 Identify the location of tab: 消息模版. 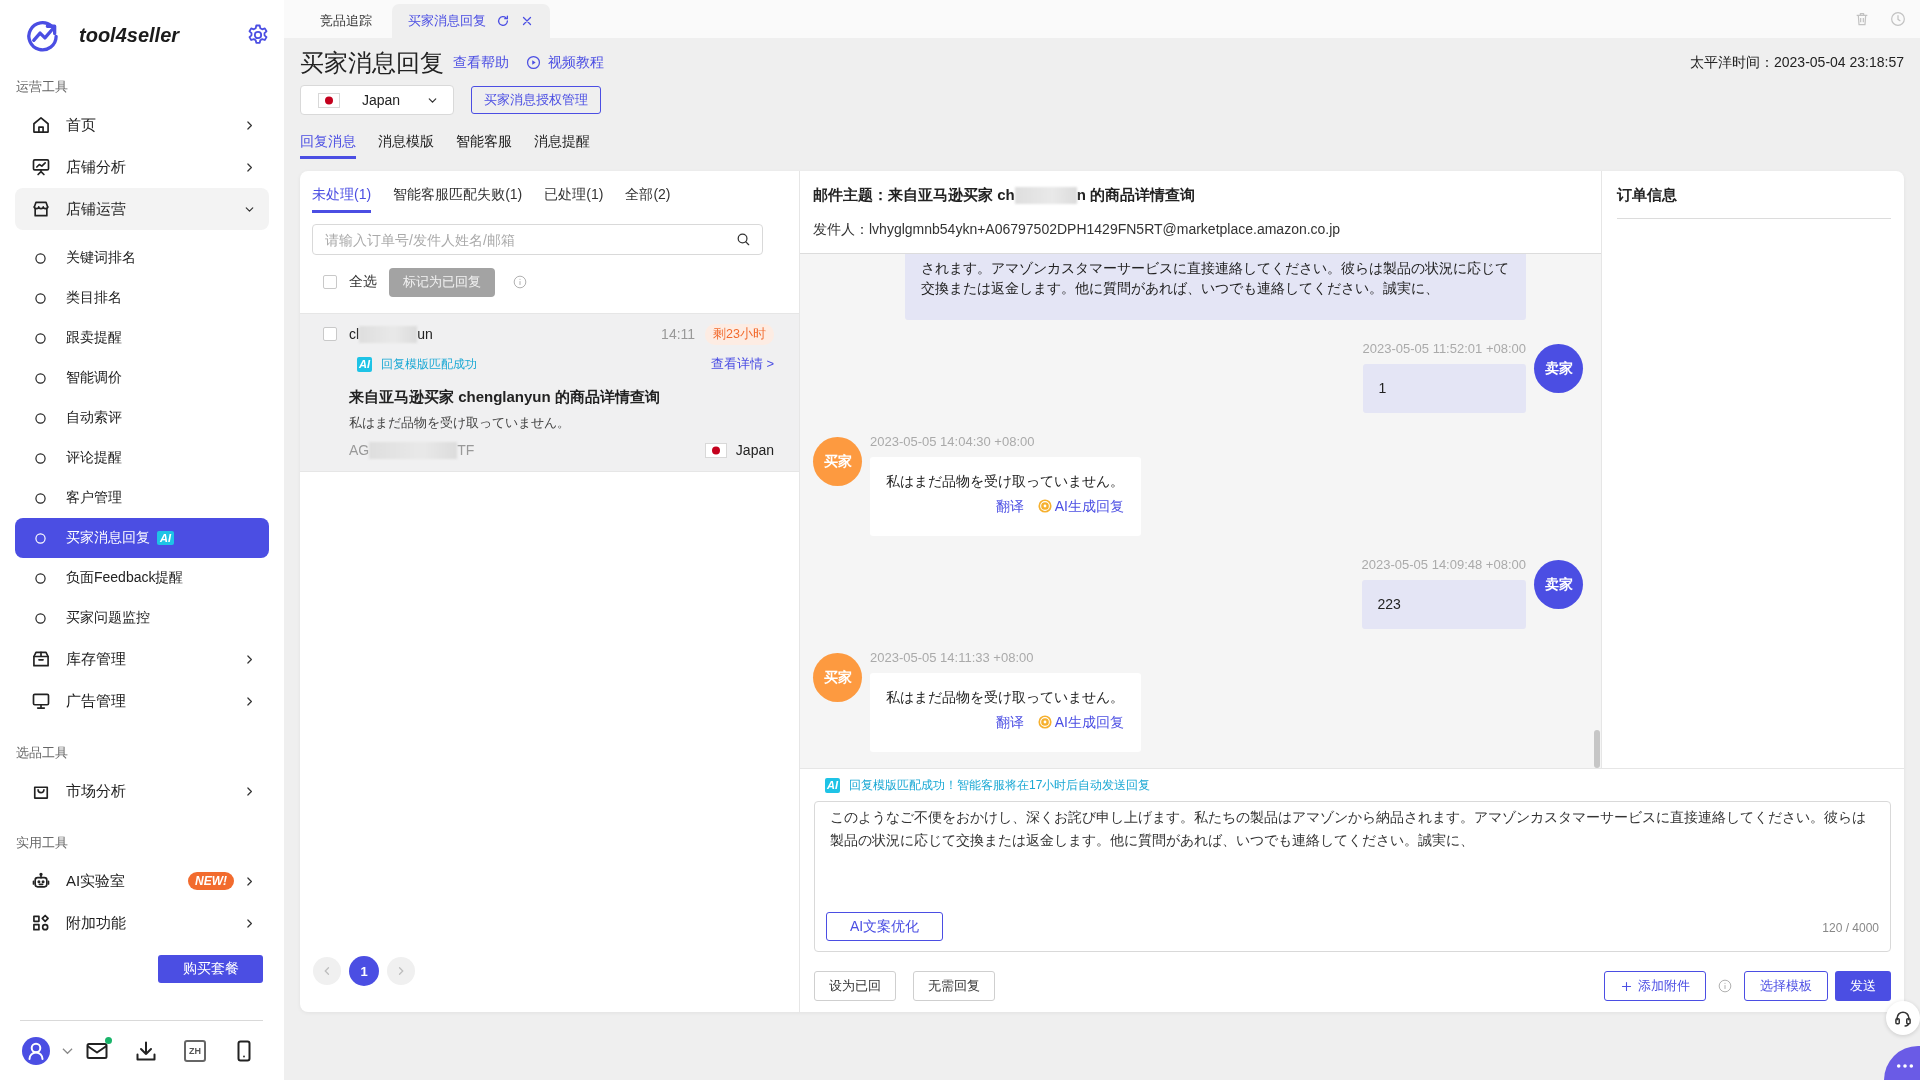
(406, 143).